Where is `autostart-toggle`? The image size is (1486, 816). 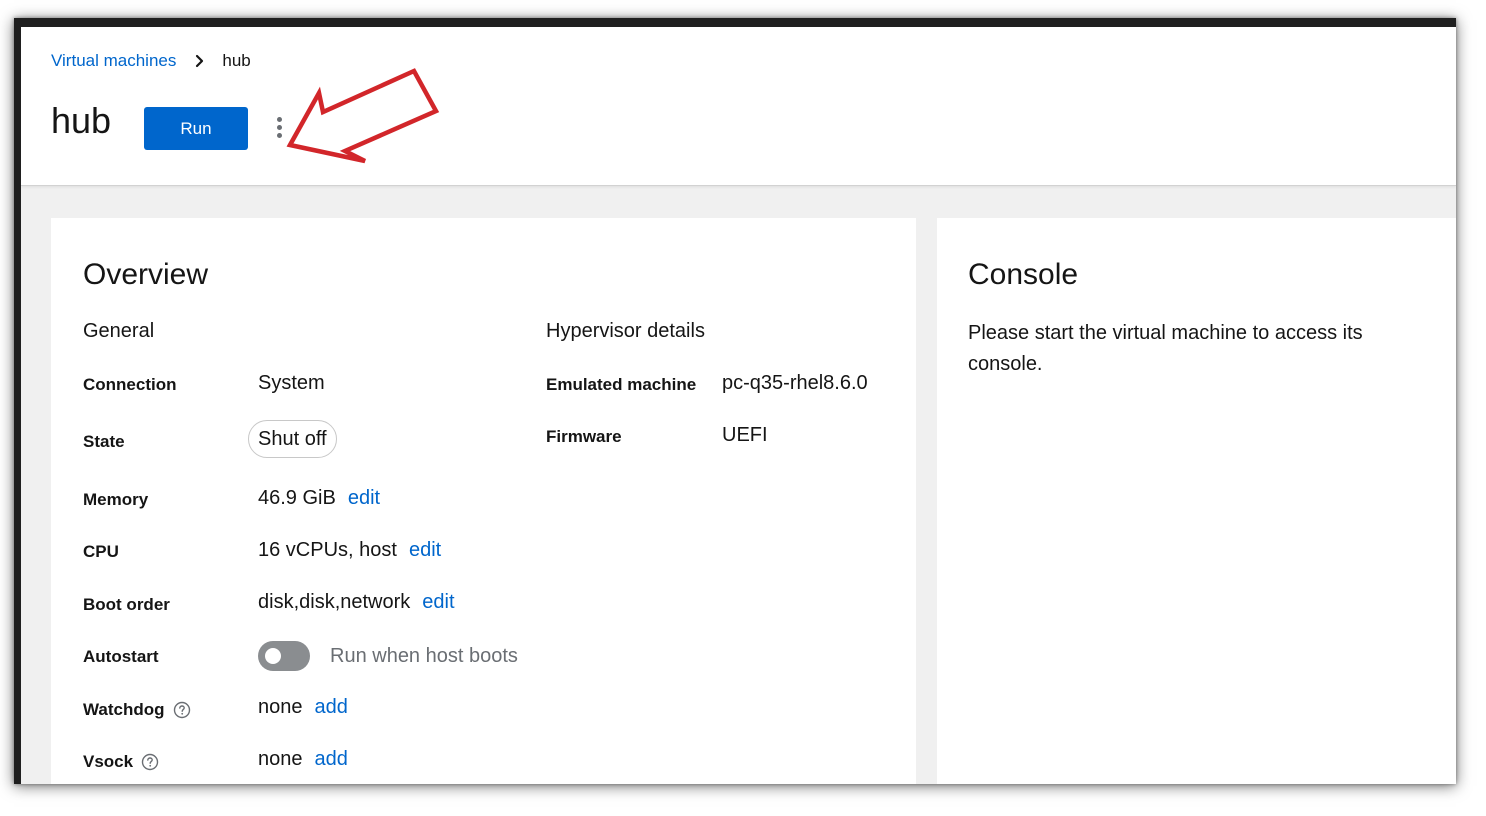 autostart-toggle is located at coordinates (284, 656).